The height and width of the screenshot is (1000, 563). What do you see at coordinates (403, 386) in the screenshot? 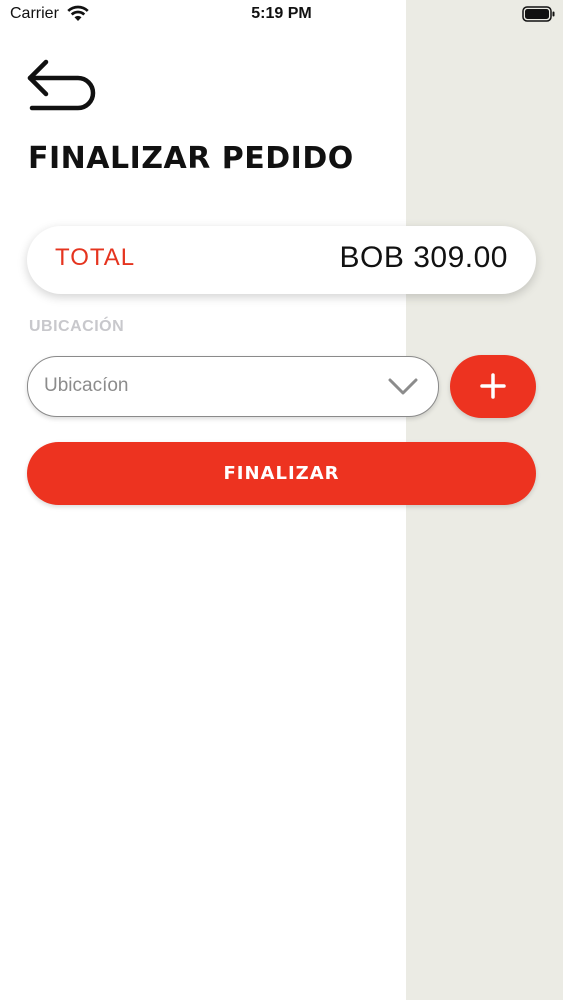
I see `chevron-down-icon` at bounding box center [403, 386].